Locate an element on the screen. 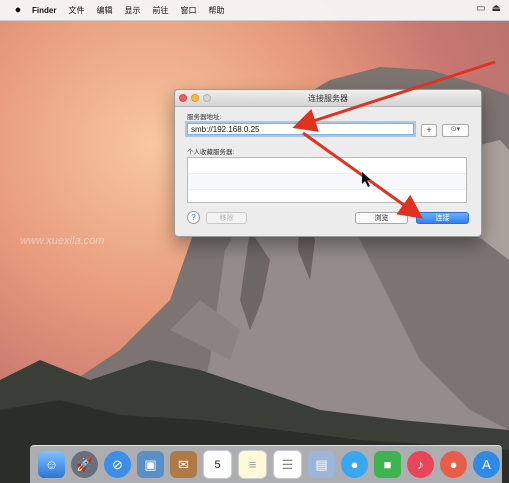 The height and width of the screenshot is (483, 509). menu-item-file: 文件 is located at coordinates (76, 10).